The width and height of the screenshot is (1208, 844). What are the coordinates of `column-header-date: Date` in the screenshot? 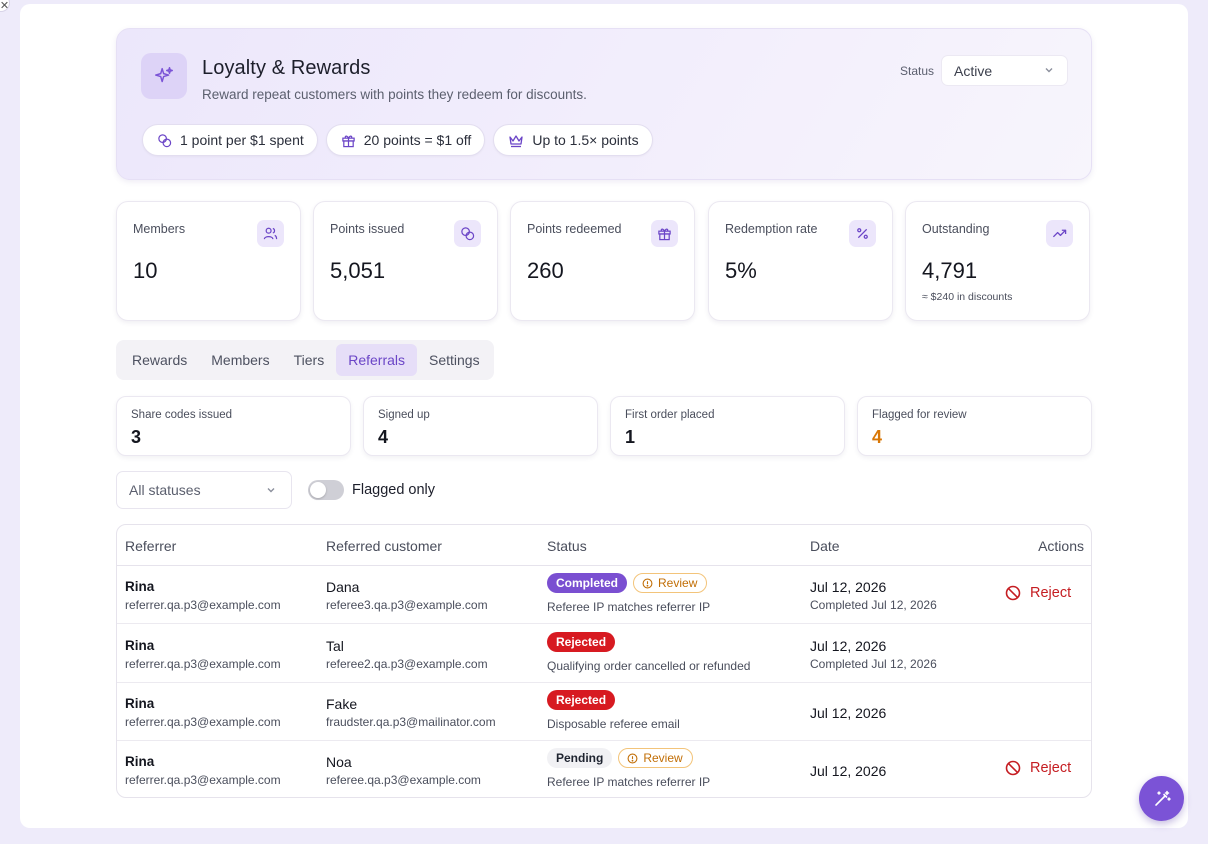 It's located at (825, 546).